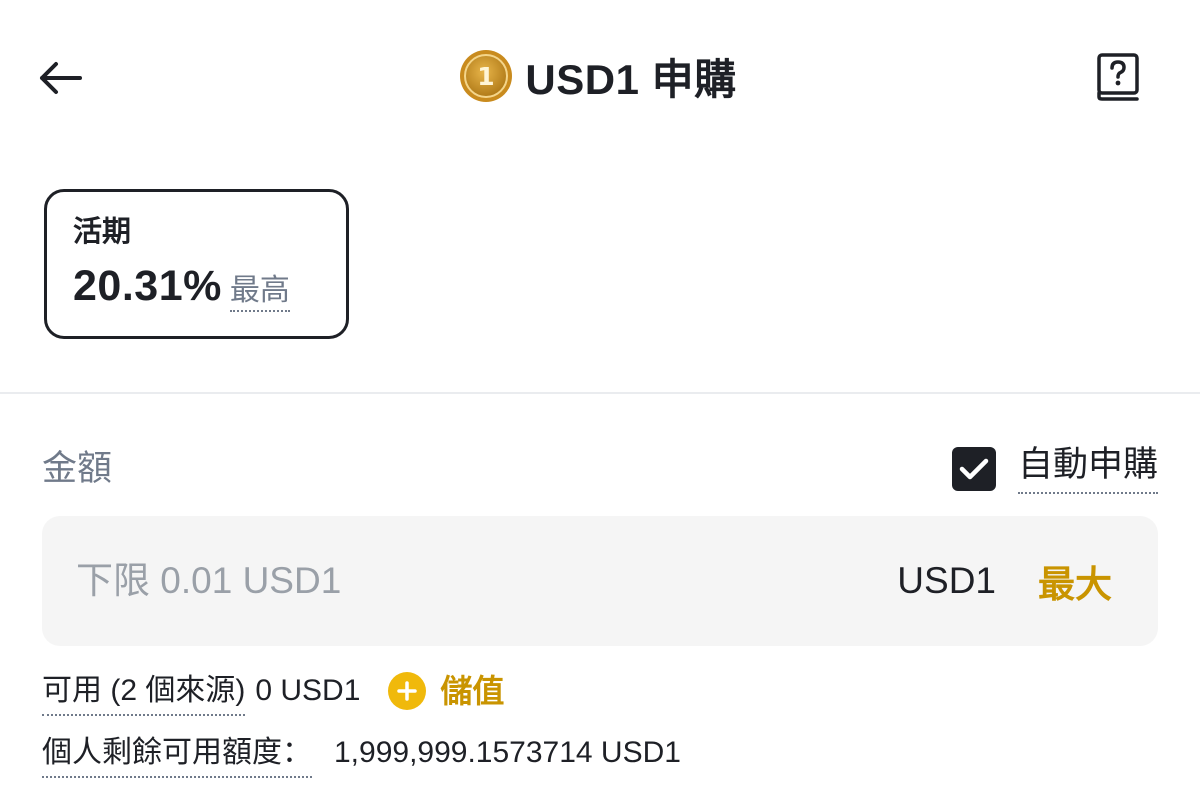 Image resolution: width=1200 pixels, height=812 pixels. Describe the element at coordinates (147, 286) in the screenshot. I see `apr-value: 20.31%` at that location.